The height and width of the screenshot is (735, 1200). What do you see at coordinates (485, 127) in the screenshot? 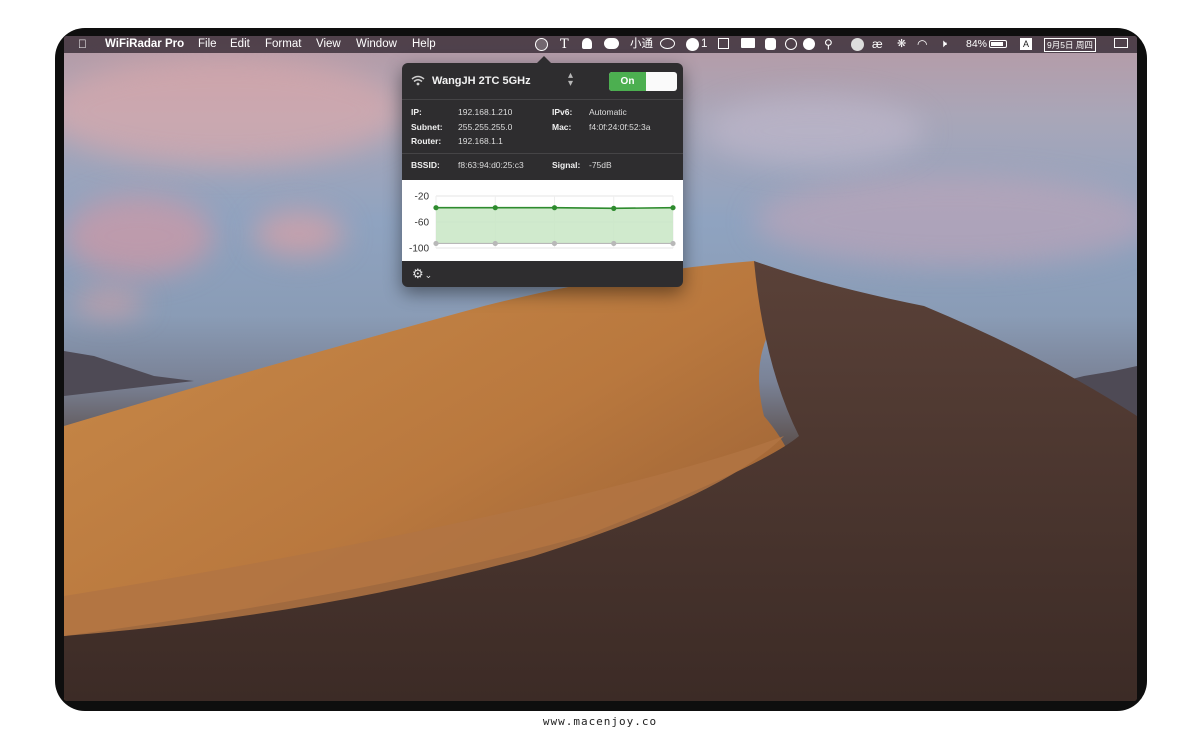
I see `subnet-value: 255.255.255.0` at bounding box center [485, 127].